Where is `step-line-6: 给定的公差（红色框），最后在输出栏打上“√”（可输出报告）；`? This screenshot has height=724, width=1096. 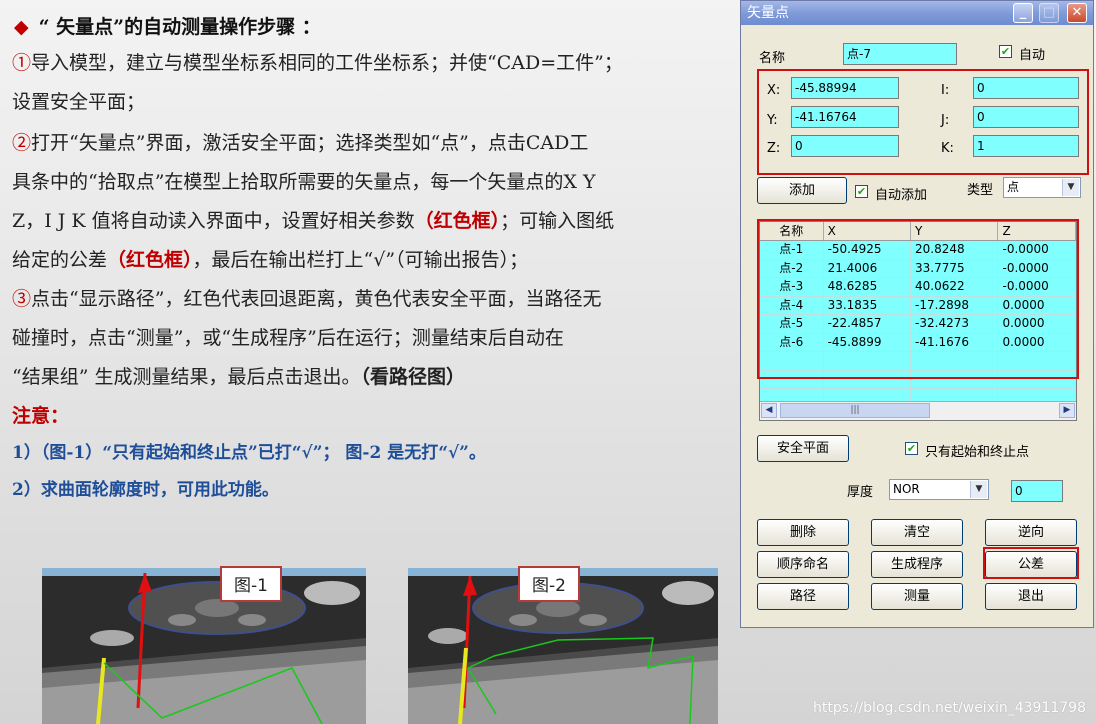 step-line-6: 给定的公差（红色框），最后在输出栏打上“√”（可输出报告）； is located at coordinates (270, 260).